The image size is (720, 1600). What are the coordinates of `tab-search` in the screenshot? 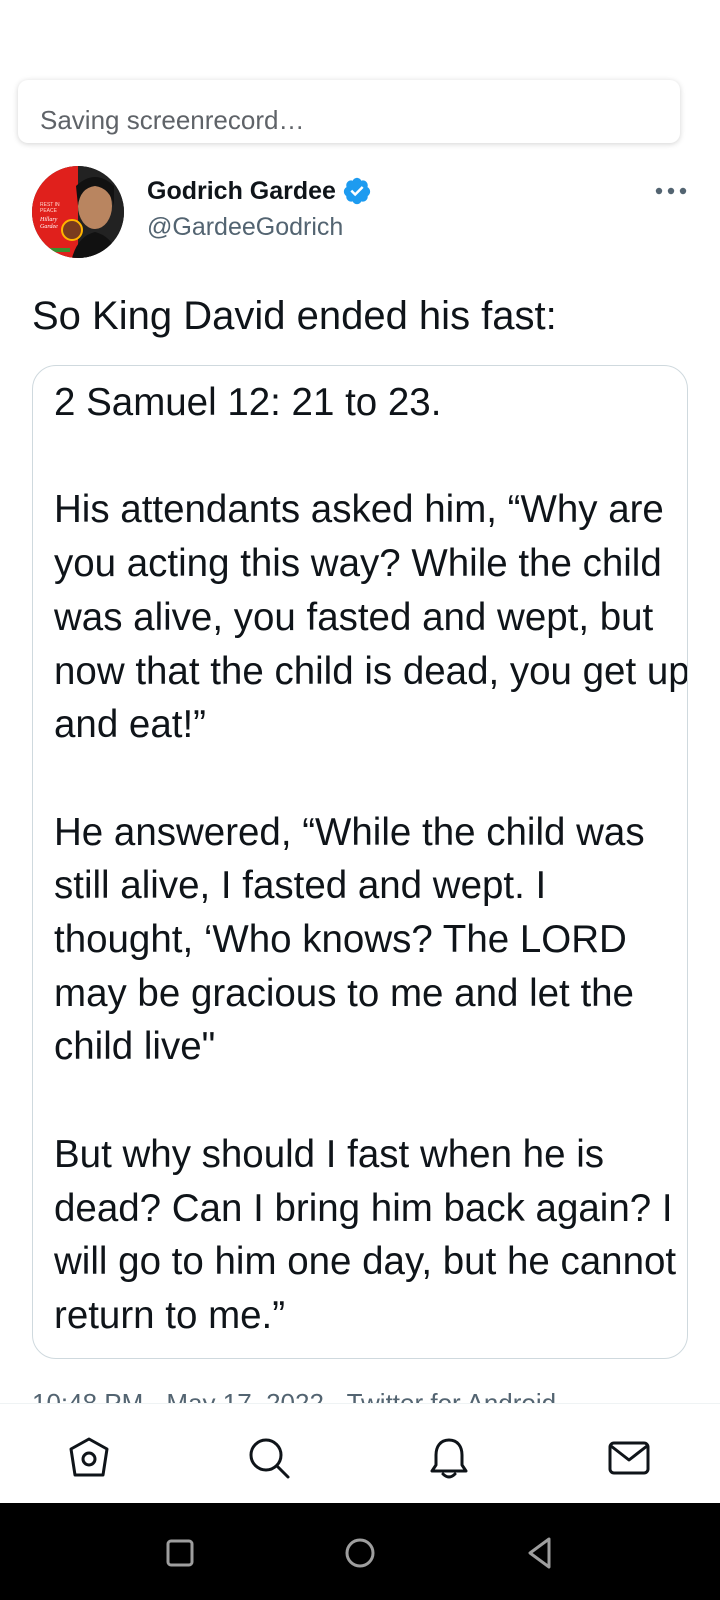 It's located at (269, 1458).